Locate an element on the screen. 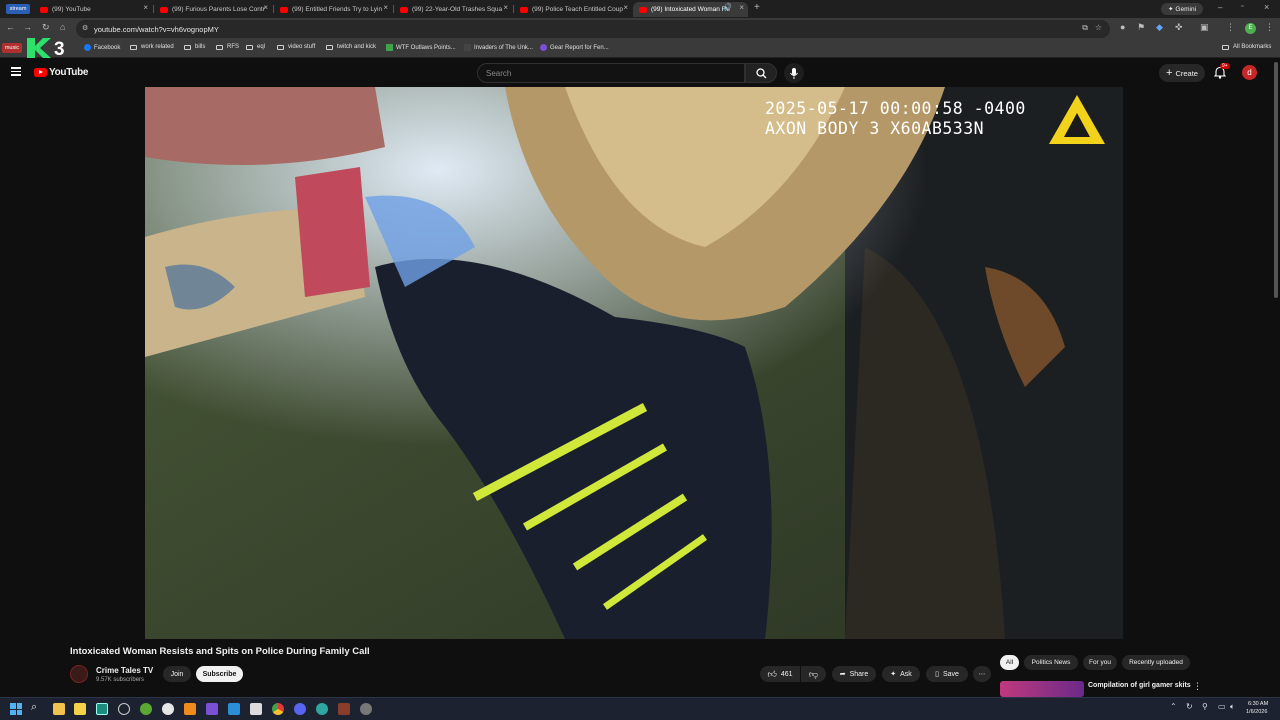  clock-date: 1/6/2026 is located at coordinates (1256, 712).